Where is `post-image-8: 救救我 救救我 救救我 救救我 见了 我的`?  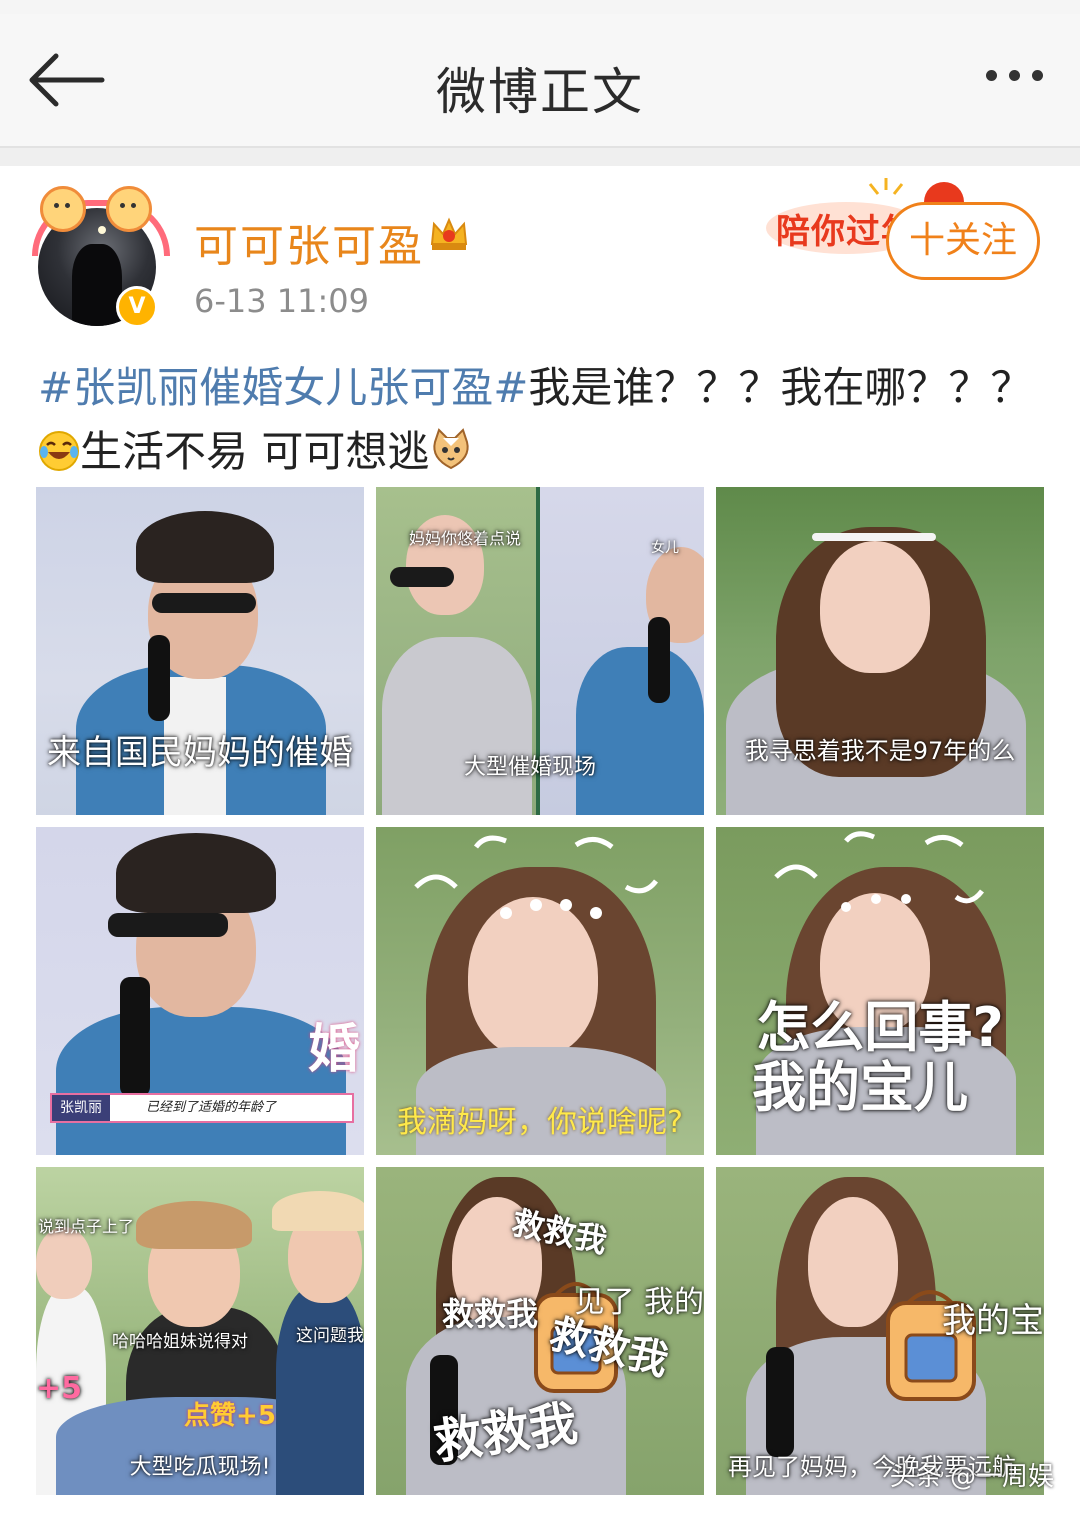 post-image-8: 救救我 救救我 救救我 救救我 见了 我的 is located at coordinates (540, 1331).